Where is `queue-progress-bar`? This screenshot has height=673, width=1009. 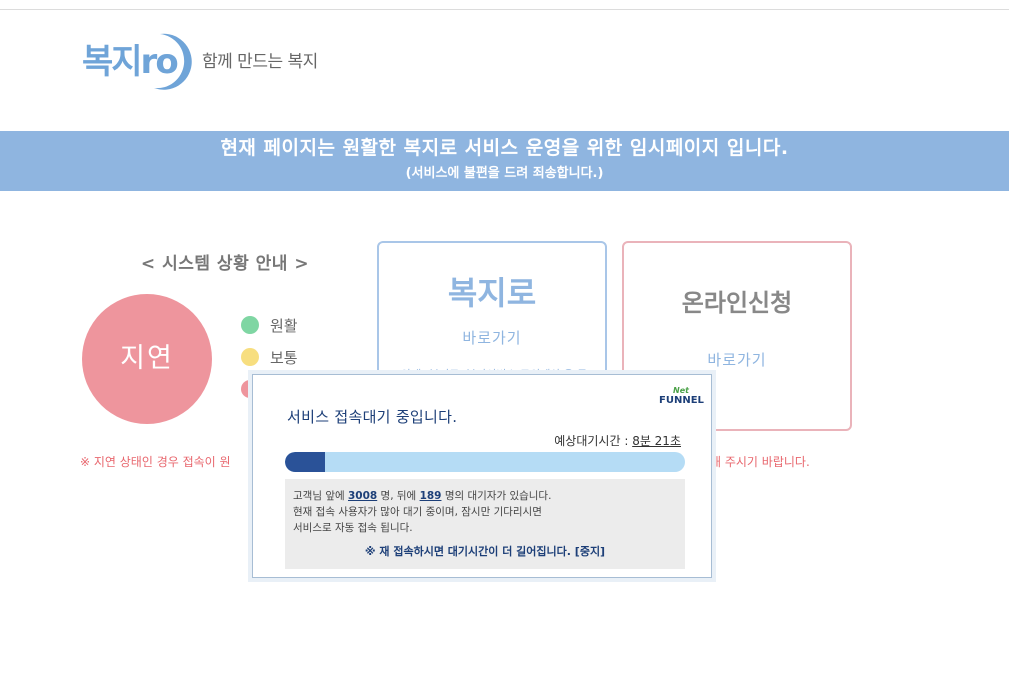
queue-progress-bar is located at coordinates (485, 462).